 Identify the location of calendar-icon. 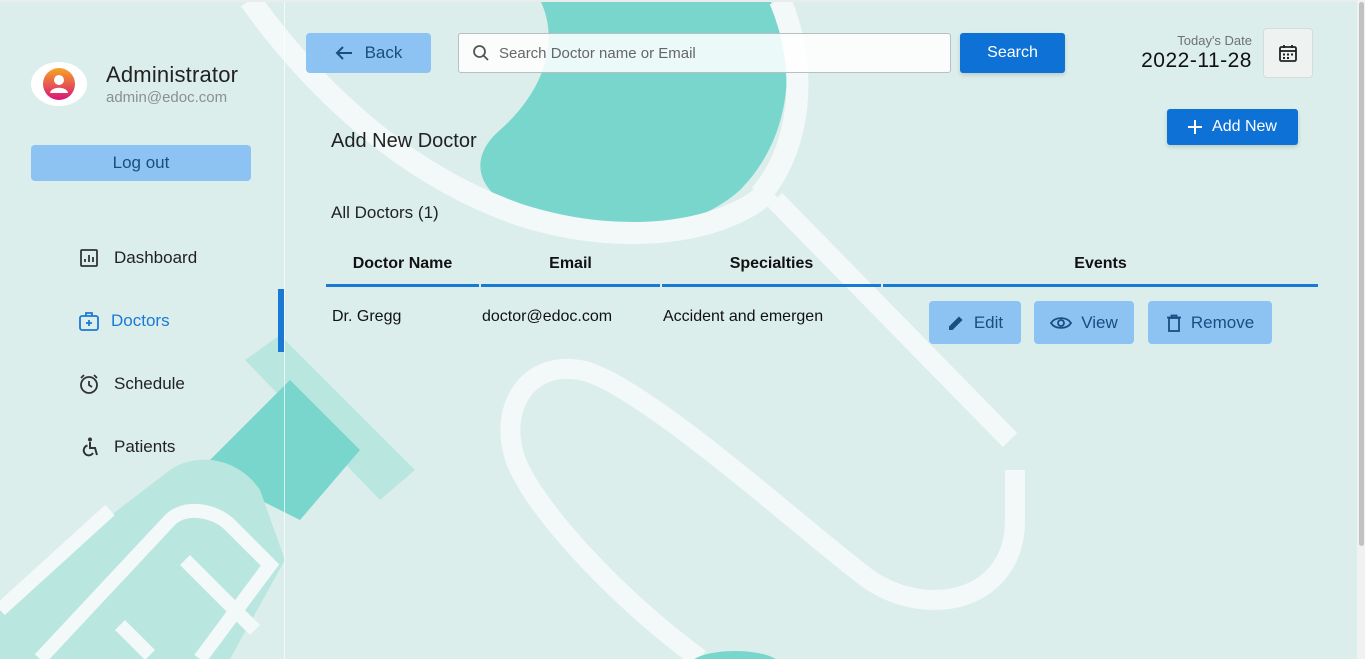
(1288, 53).